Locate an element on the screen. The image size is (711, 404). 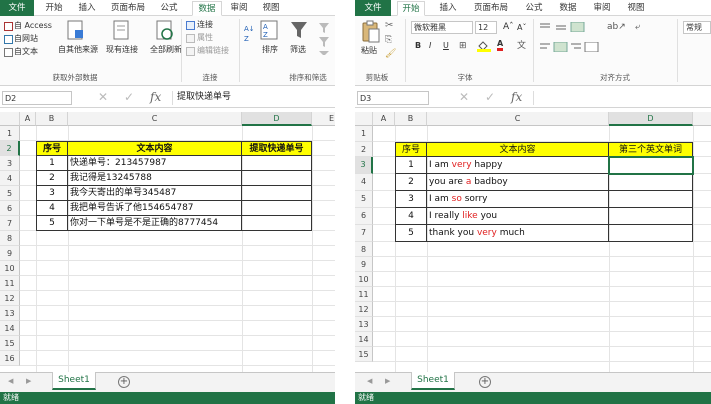
table-cell-text: I am very happy is located at coordinates (518, 165).